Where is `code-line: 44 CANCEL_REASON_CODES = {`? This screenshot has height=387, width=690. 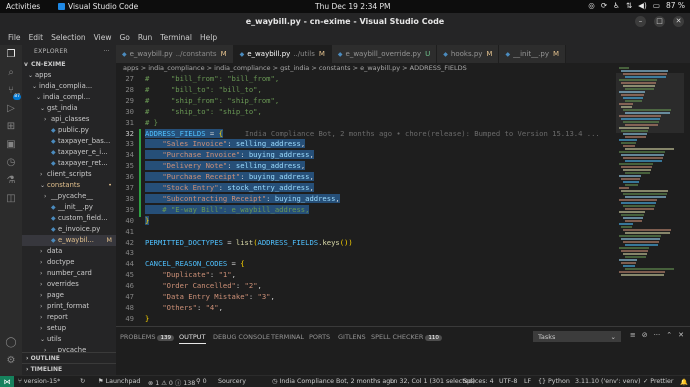
code-line: 44 CANCEL_REASON_CODES = { is located at coordinates (366, 264).